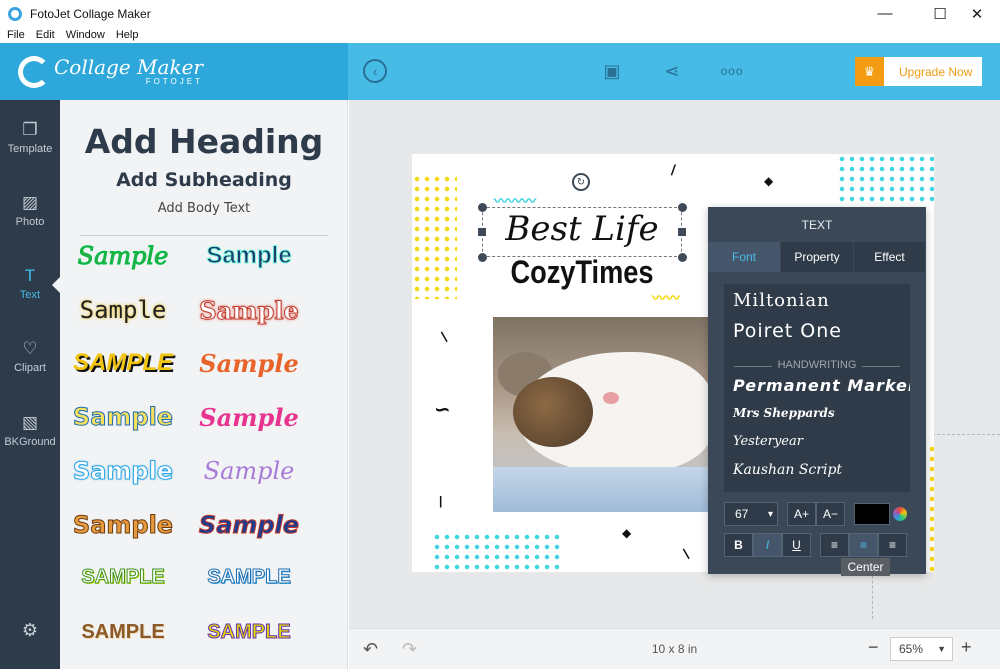 The image size is (1000, 669). I want to click on zoom-value: 65%, so click(911, 649).